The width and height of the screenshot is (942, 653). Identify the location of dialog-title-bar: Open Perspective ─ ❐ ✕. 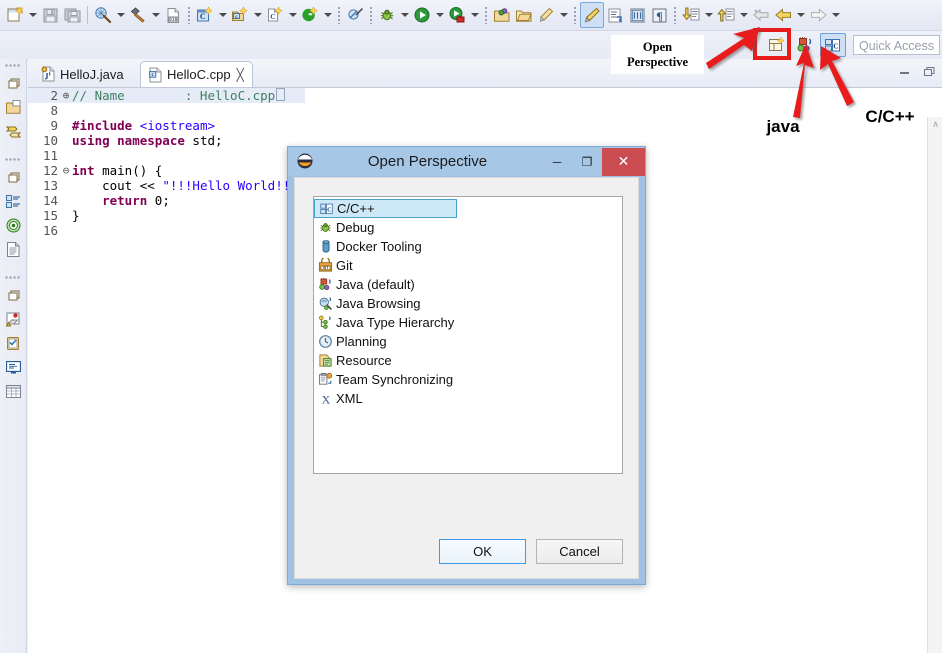
(466, 161).